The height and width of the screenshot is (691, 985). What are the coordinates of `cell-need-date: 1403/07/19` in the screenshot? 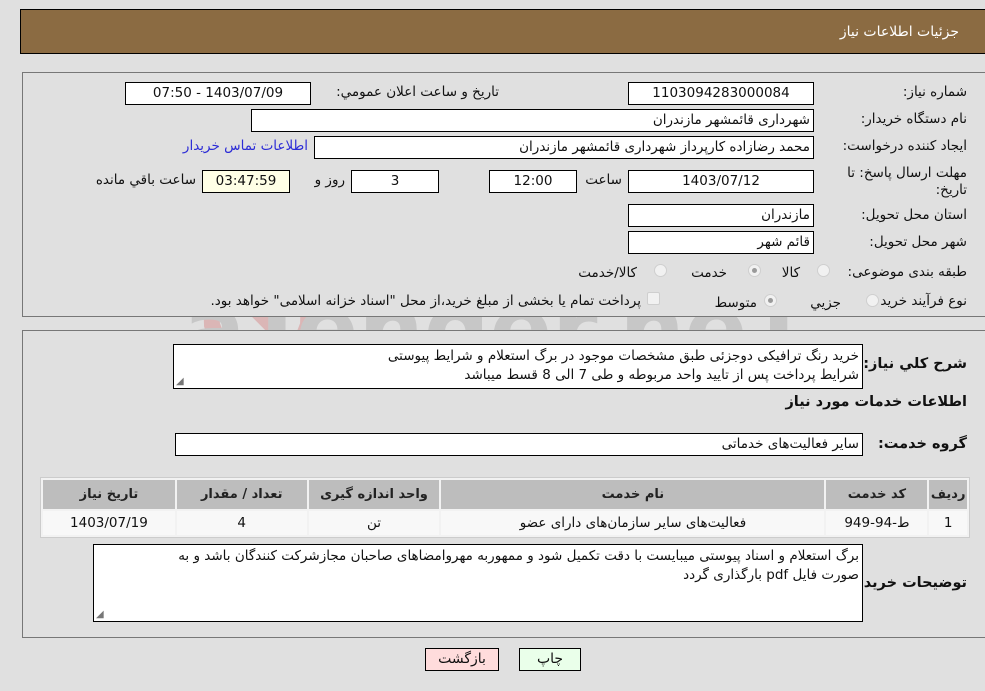 It's located at (109, 523).